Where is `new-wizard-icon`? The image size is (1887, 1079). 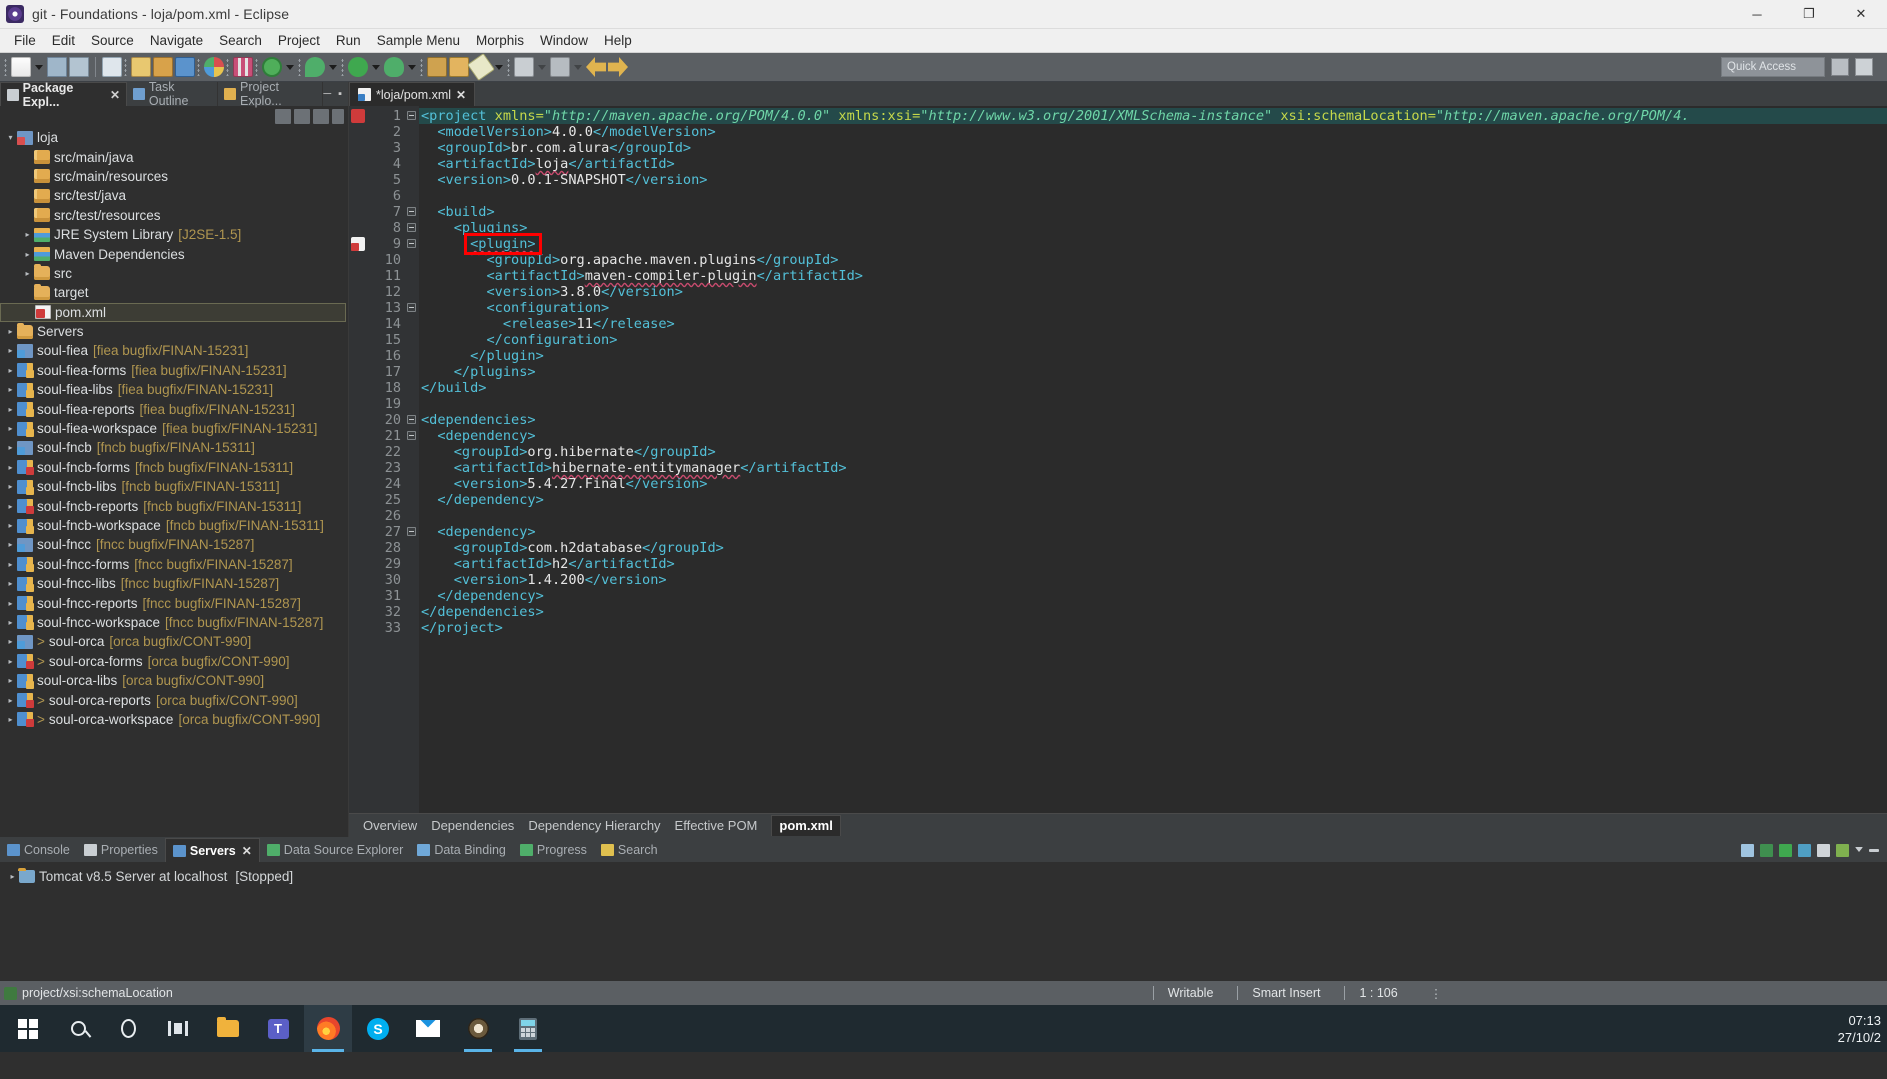 new-wizard-icon is located at coordinates (21, 67).